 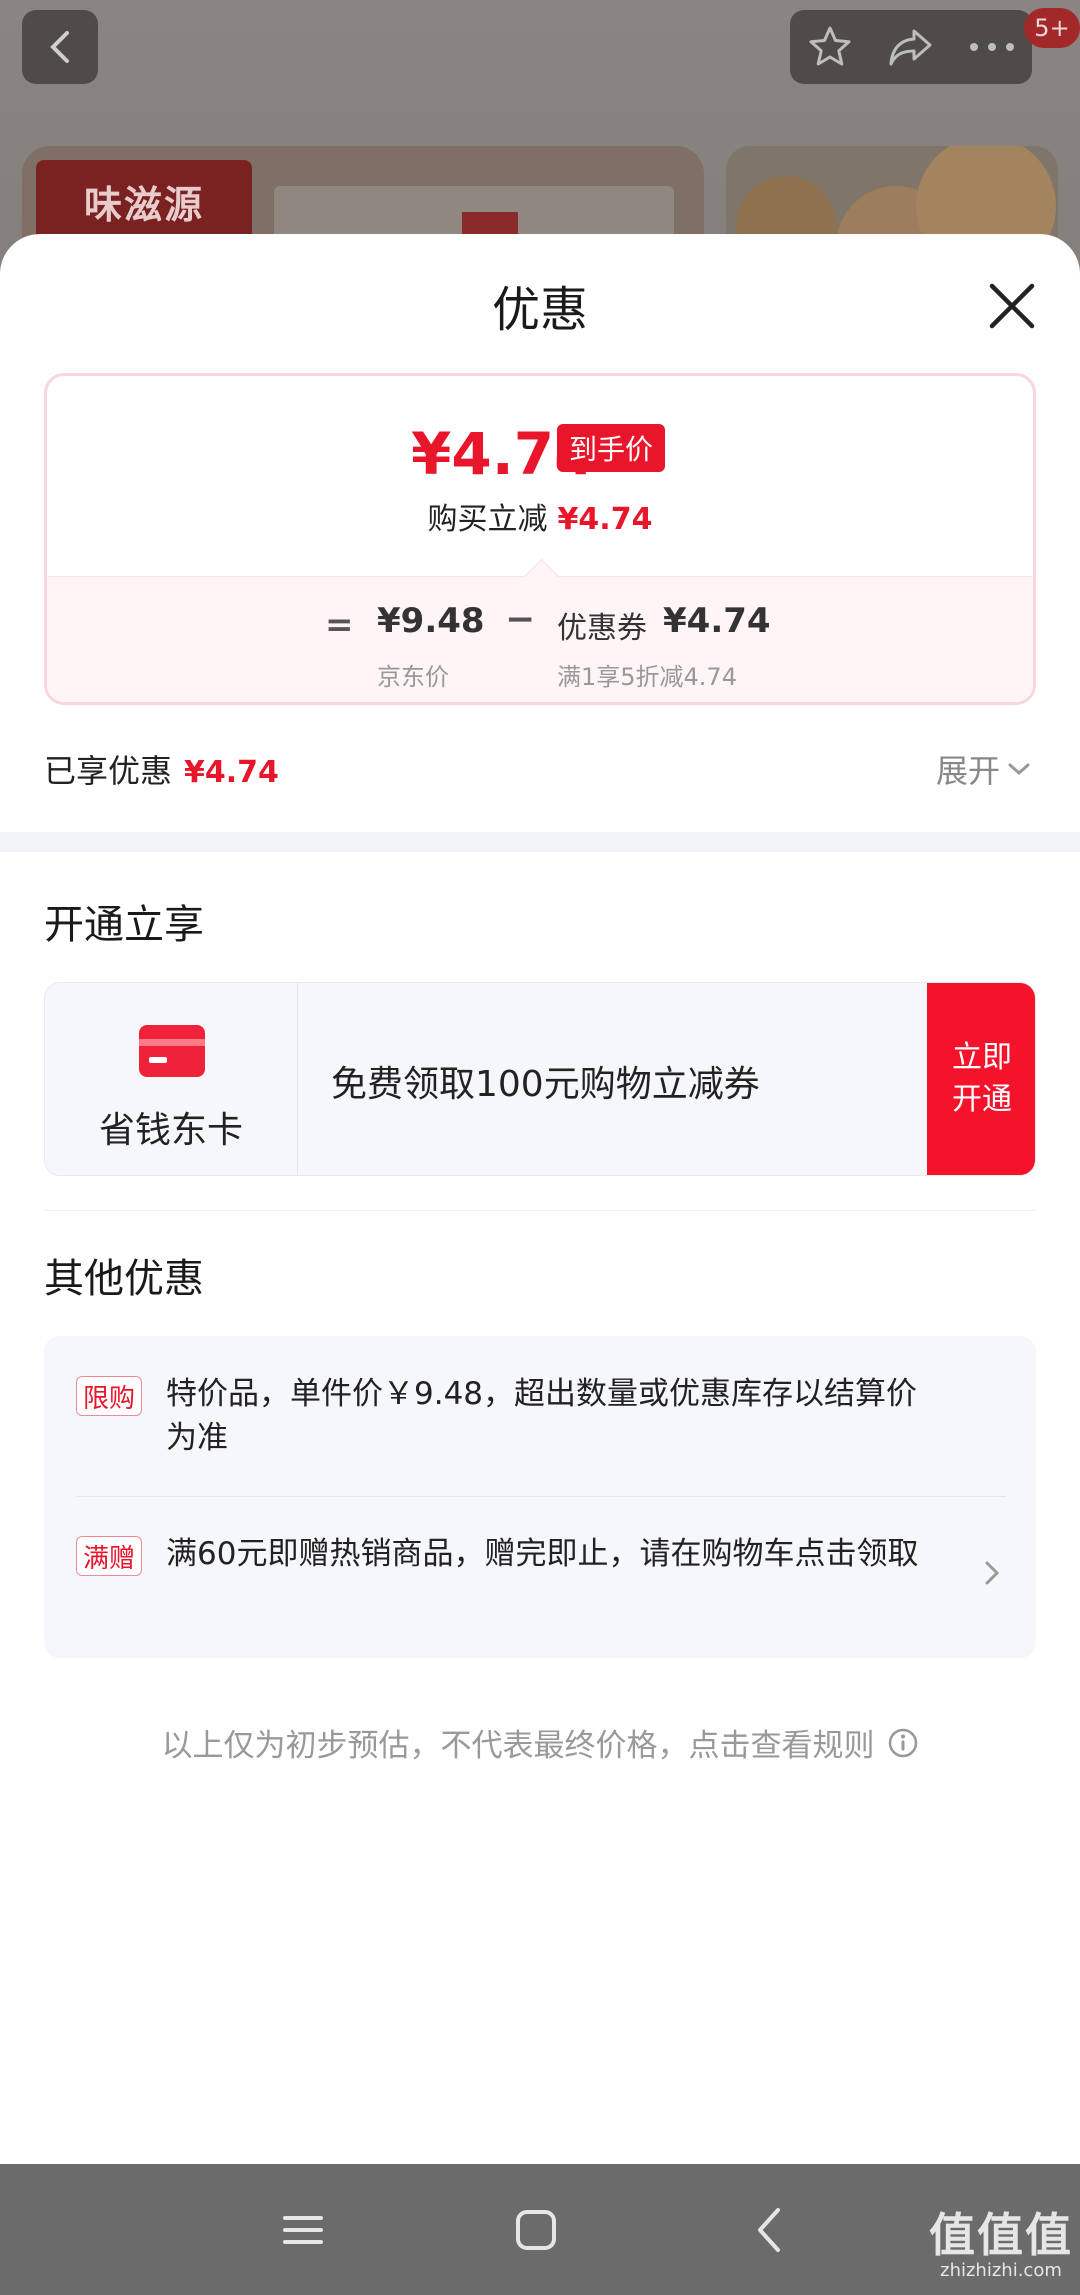 I want to click on rules-footnote: 以上仅为初步预估，不代表最终价格，点击查看规则, so click(x=540, y=1742).